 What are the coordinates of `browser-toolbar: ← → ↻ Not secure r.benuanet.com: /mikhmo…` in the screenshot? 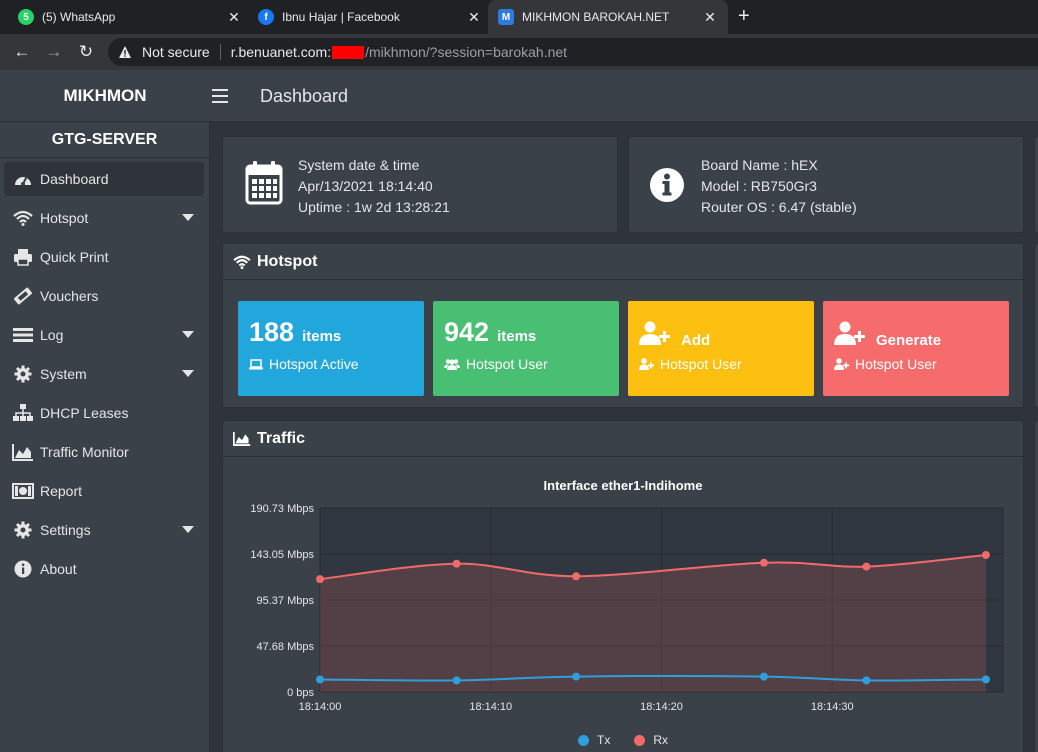 It's located at (519, 52).